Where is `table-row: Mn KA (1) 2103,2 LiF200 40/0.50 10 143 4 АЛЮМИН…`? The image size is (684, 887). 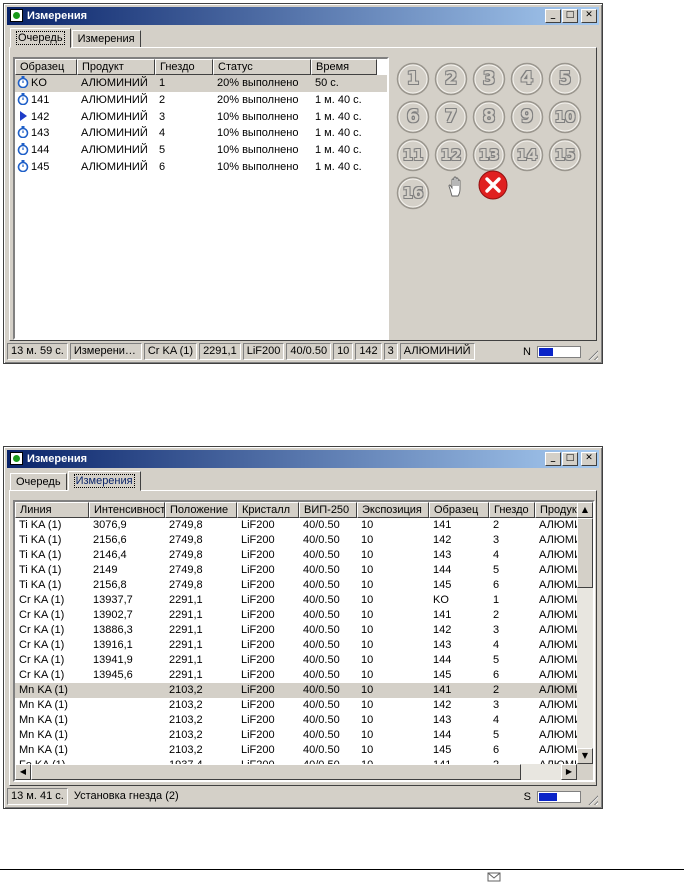 table-row: Mn KA (1) 2103,2 LiF200 40/0.50 10 143 4 АЛЮМИН… is located at coordinates (296, 720).